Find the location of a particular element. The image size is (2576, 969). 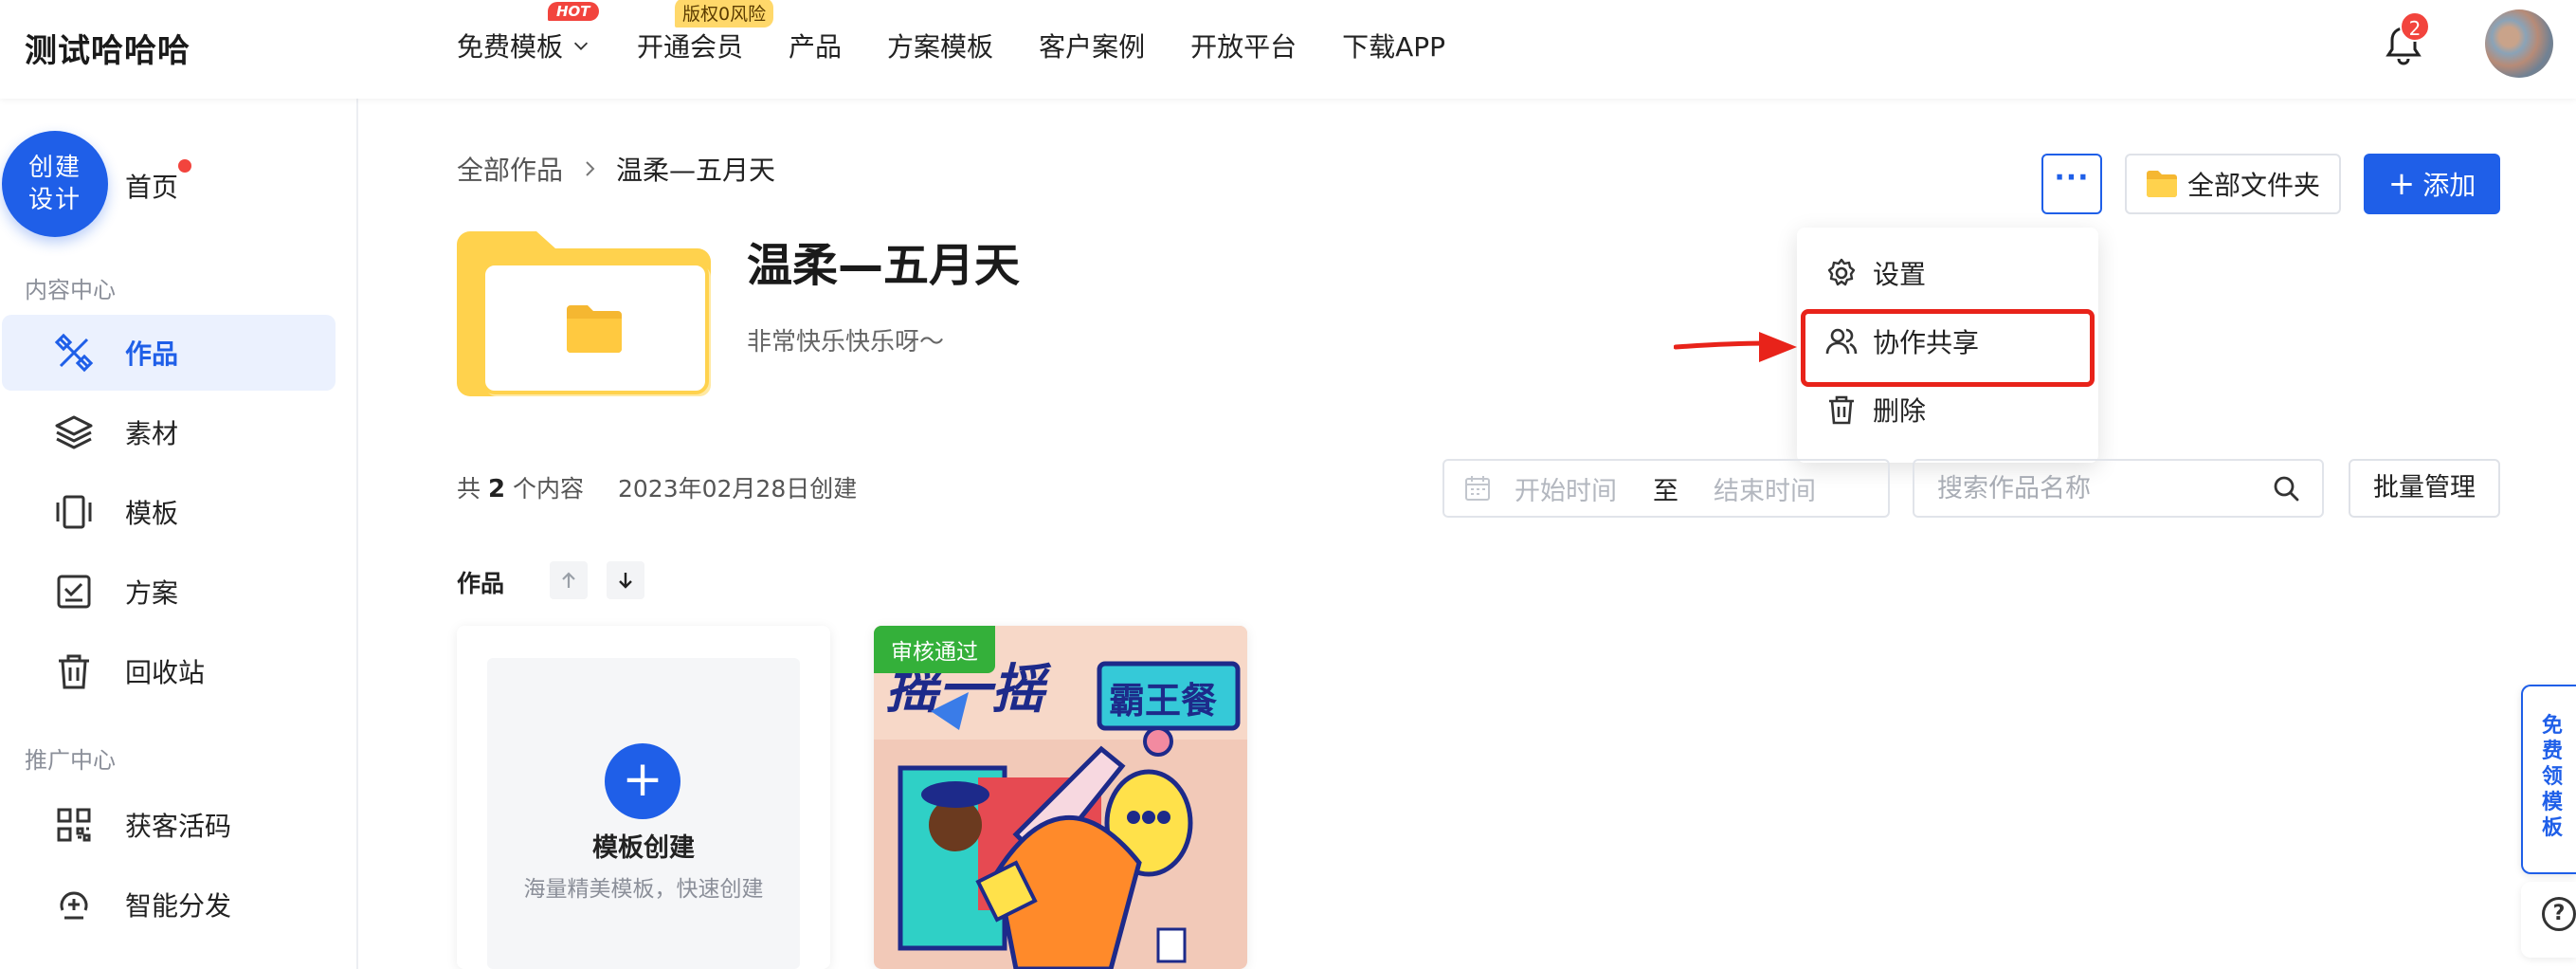

nav-membership-label: 开通会员 is located at coordinates (690, 47).